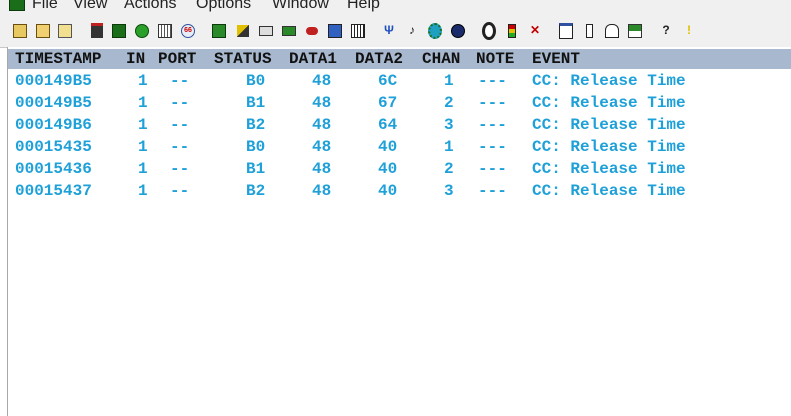  What do you see at coordinates (589, 30) in the screenshot?
I see `split-icon` at bounding box center [589, 30].